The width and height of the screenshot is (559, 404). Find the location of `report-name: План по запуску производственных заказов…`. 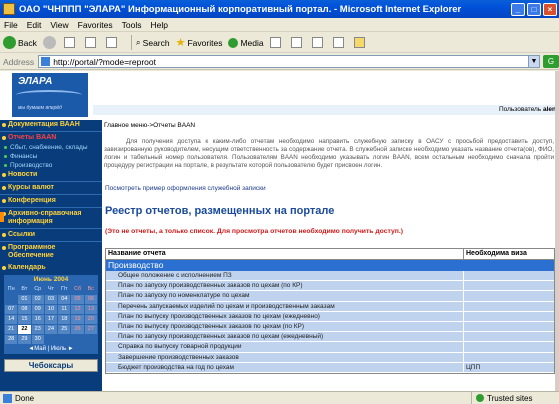

report-name: План по запуску производственных заказов… is located at coordinates (285, 286).